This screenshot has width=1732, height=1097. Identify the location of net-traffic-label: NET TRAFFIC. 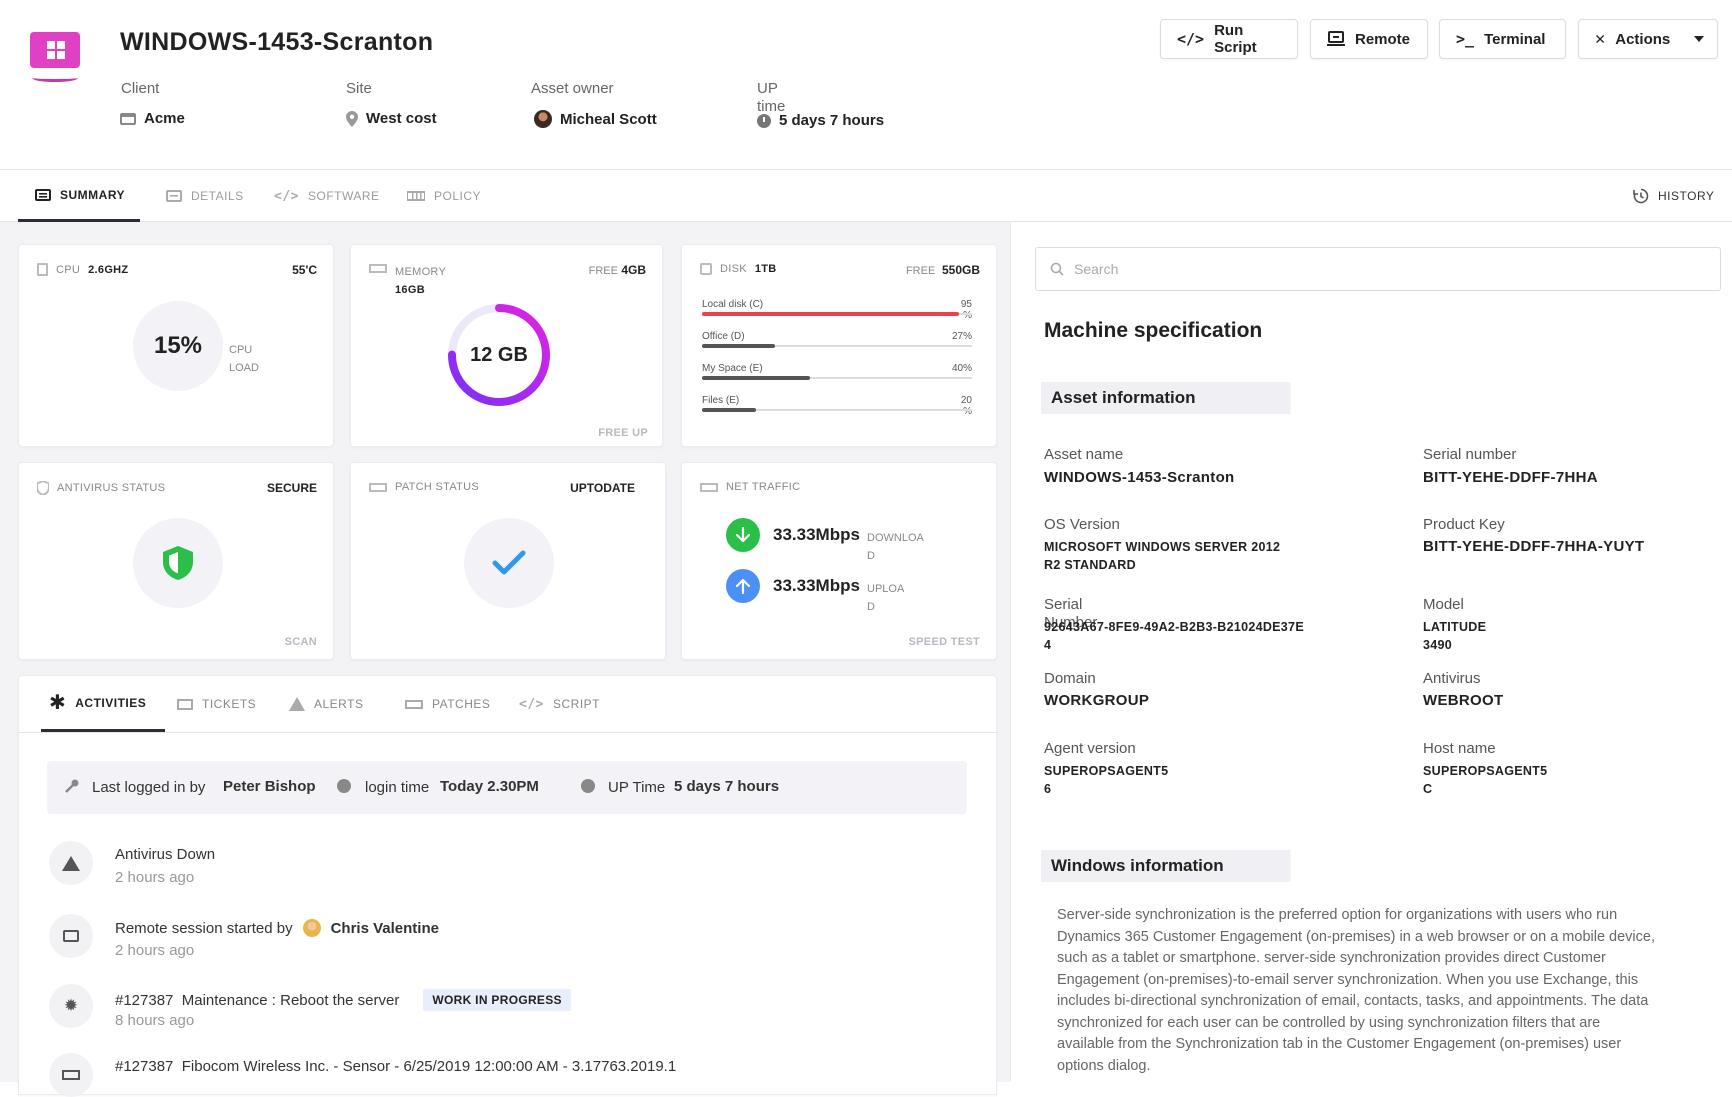
(750, 487).